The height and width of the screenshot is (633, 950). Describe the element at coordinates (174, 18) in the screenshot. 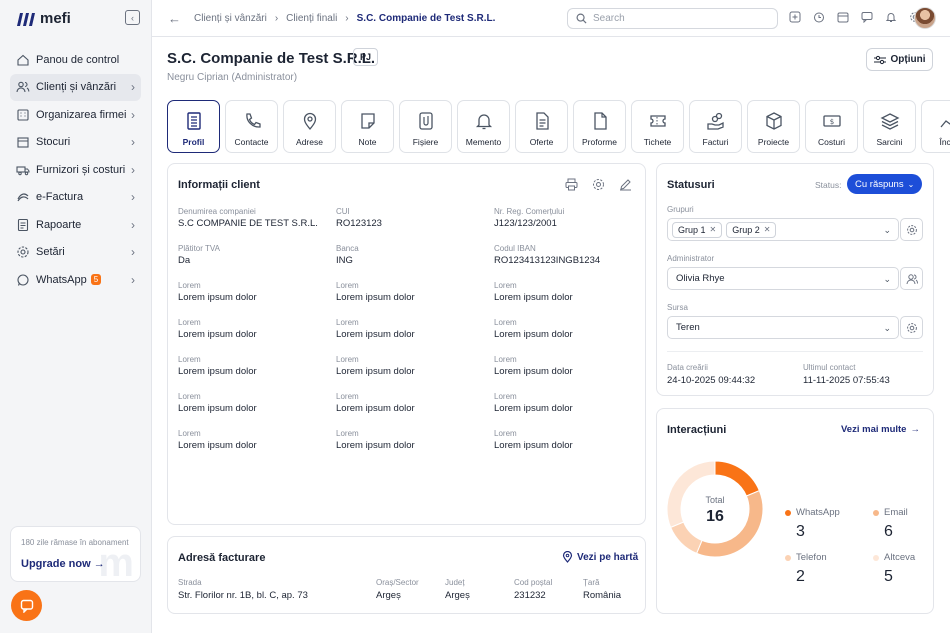

I see `back-arrow-icon: ←` at that location.